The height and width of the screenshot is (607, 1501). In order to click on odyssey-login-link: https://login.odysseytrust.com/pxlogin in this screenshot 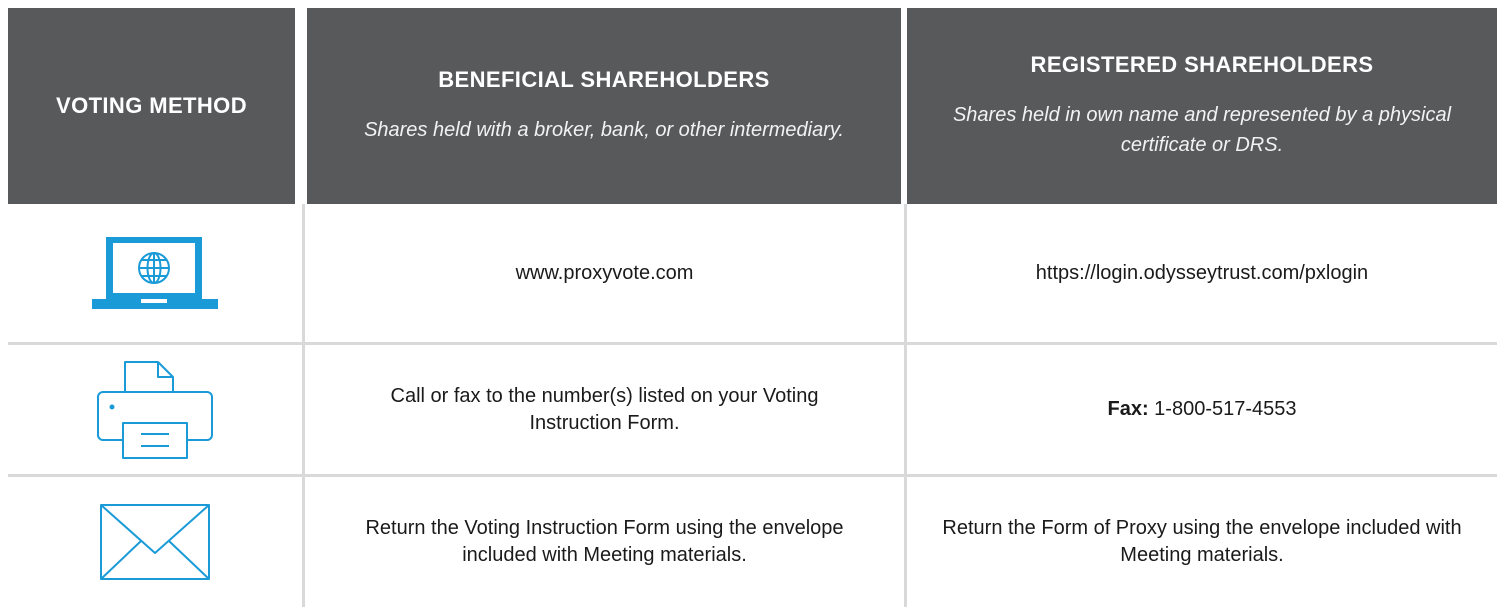, I will do `click(1202, 273)`.